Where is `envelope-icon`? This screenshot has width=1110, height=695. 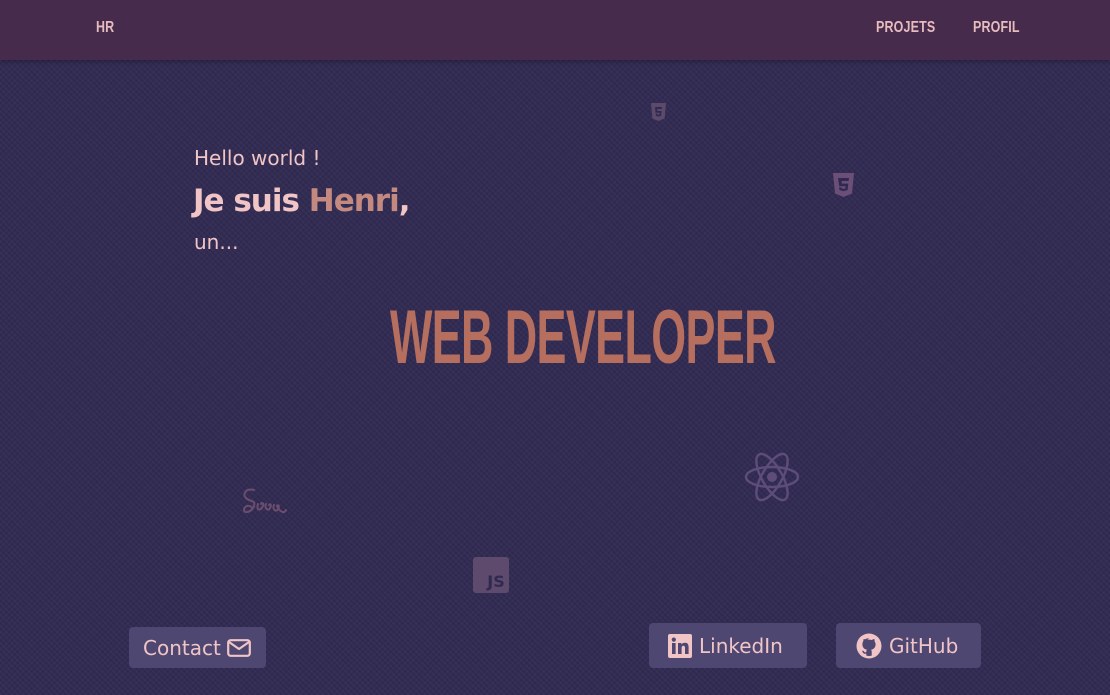 envelope-icon is located at coordinates (238, 647).